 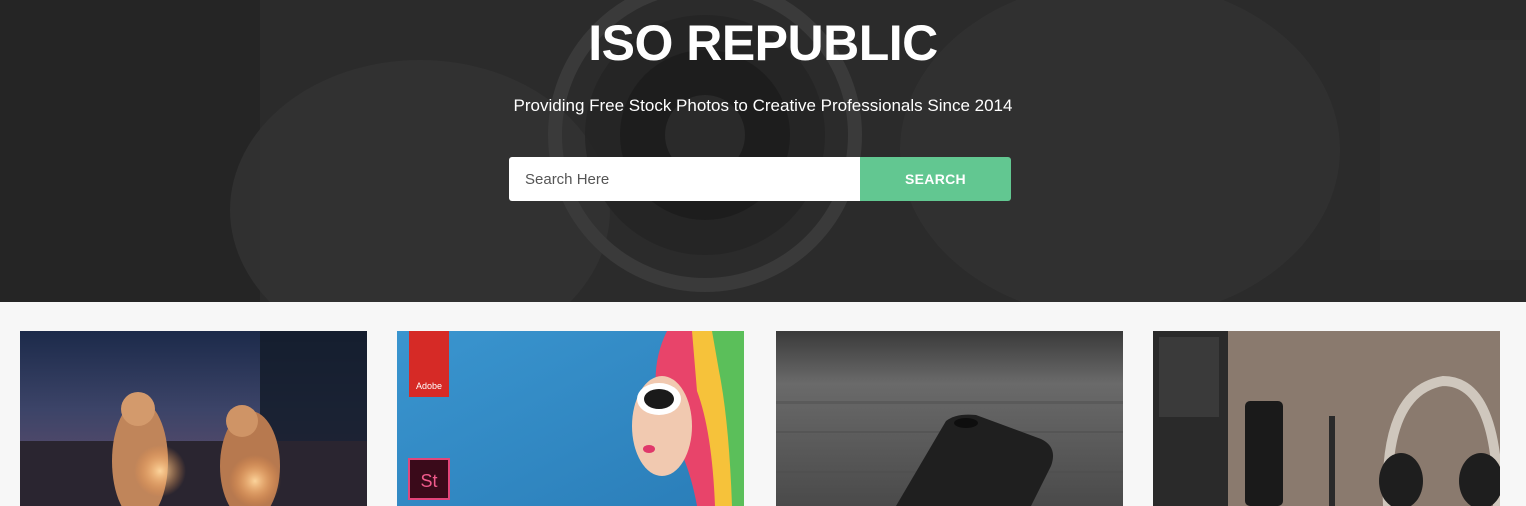 I want to click on search-button: SEARCH, so click(x=935, y=179).